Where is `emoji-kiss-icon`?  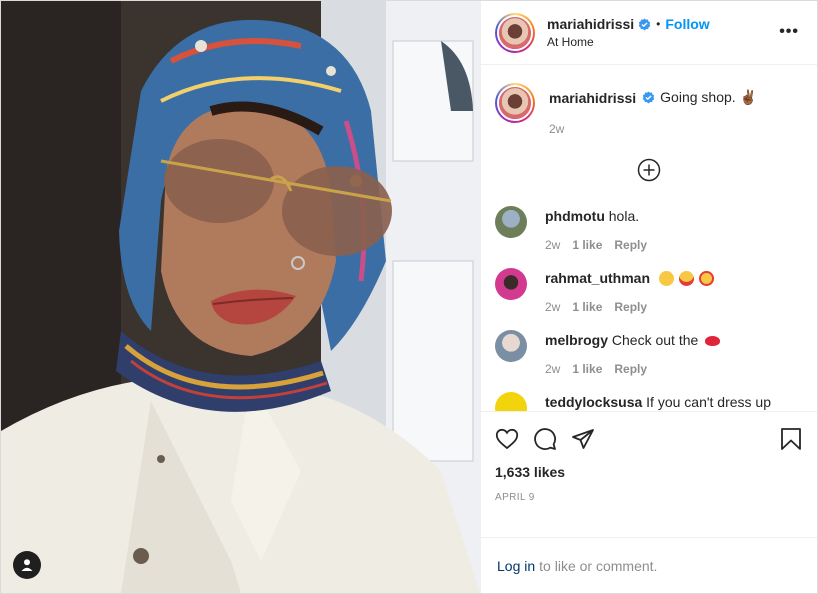 emoji-kiss-icon is located at coordinates (666, 278).